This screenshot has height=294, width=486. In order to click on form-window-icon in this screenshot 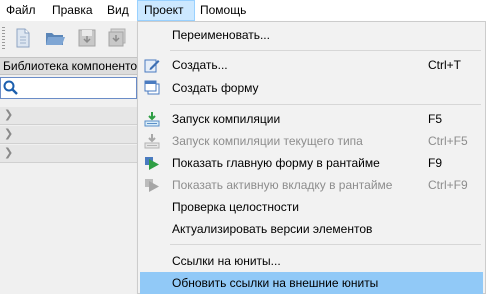, I will do `click(152, 87)`.